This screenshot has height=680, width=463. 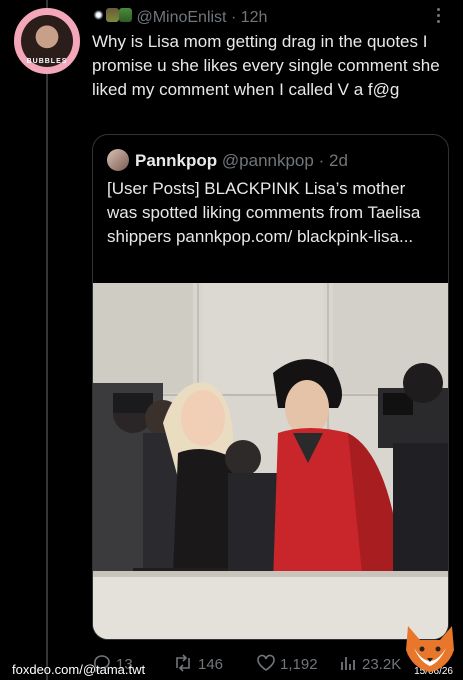 What do you see at coordinates (348, 663) in the screenshot?
I see `views-icon` at bounding box center [348, 663].